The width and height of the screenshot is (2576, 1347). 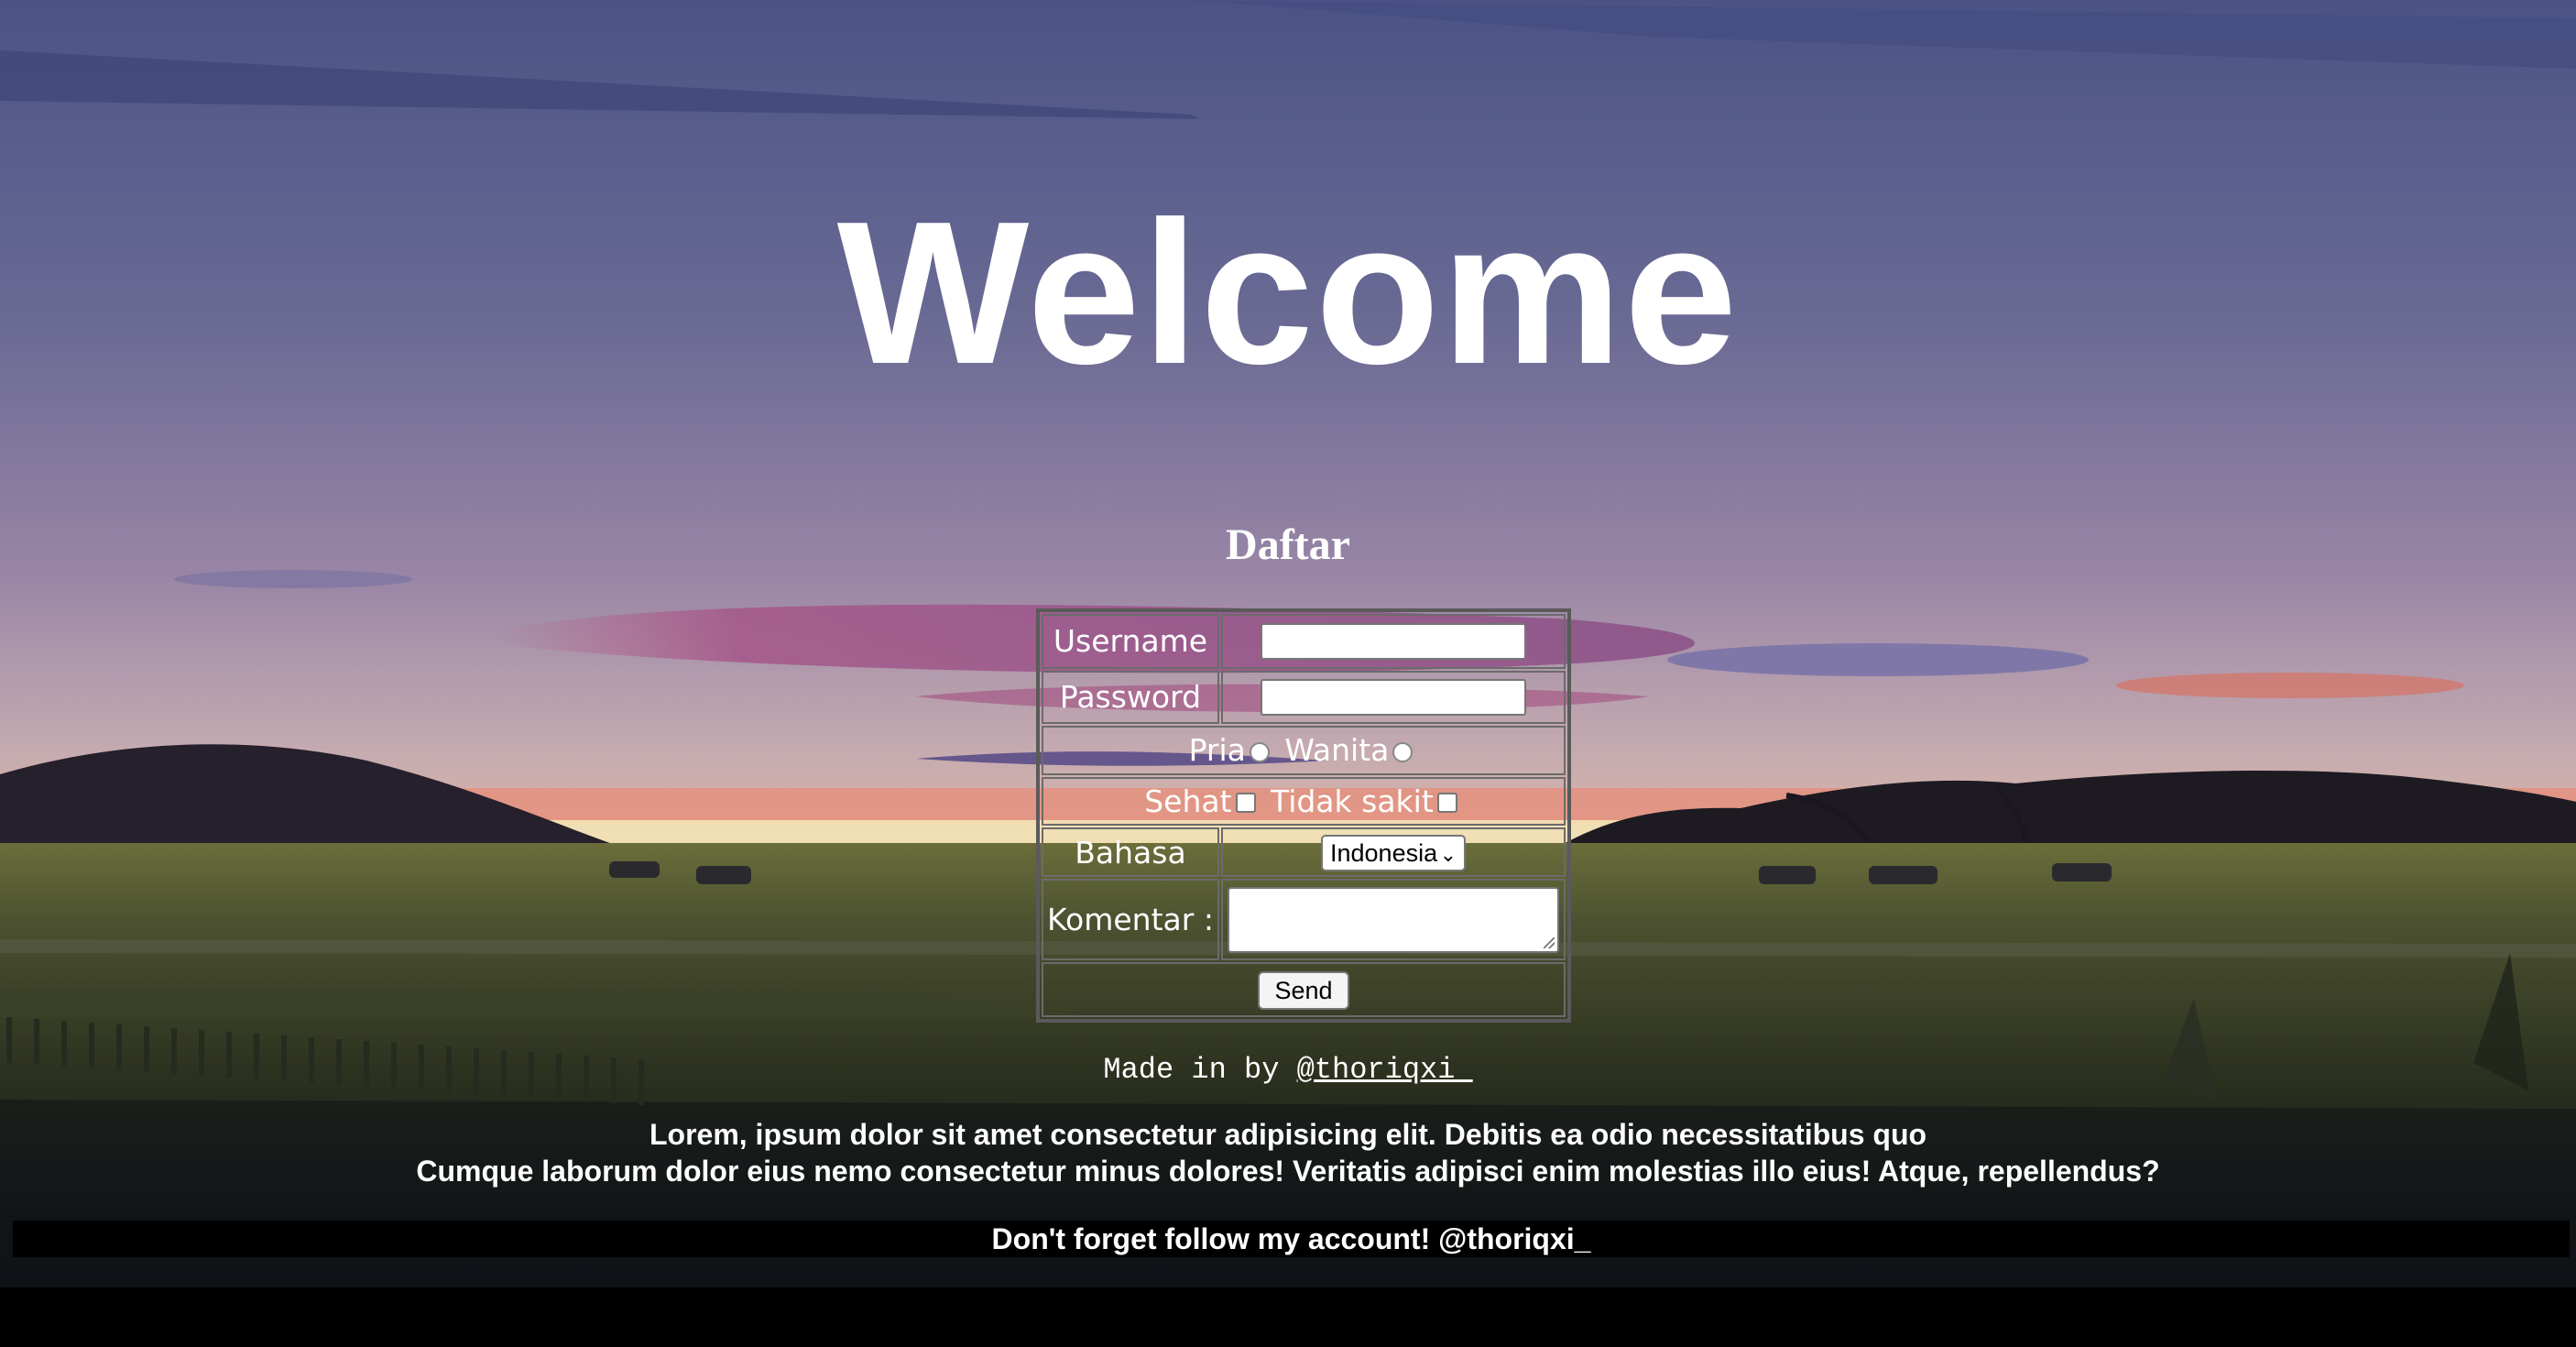 I want to click on comment-label: Komentar :, so click(x=1131, y=919).